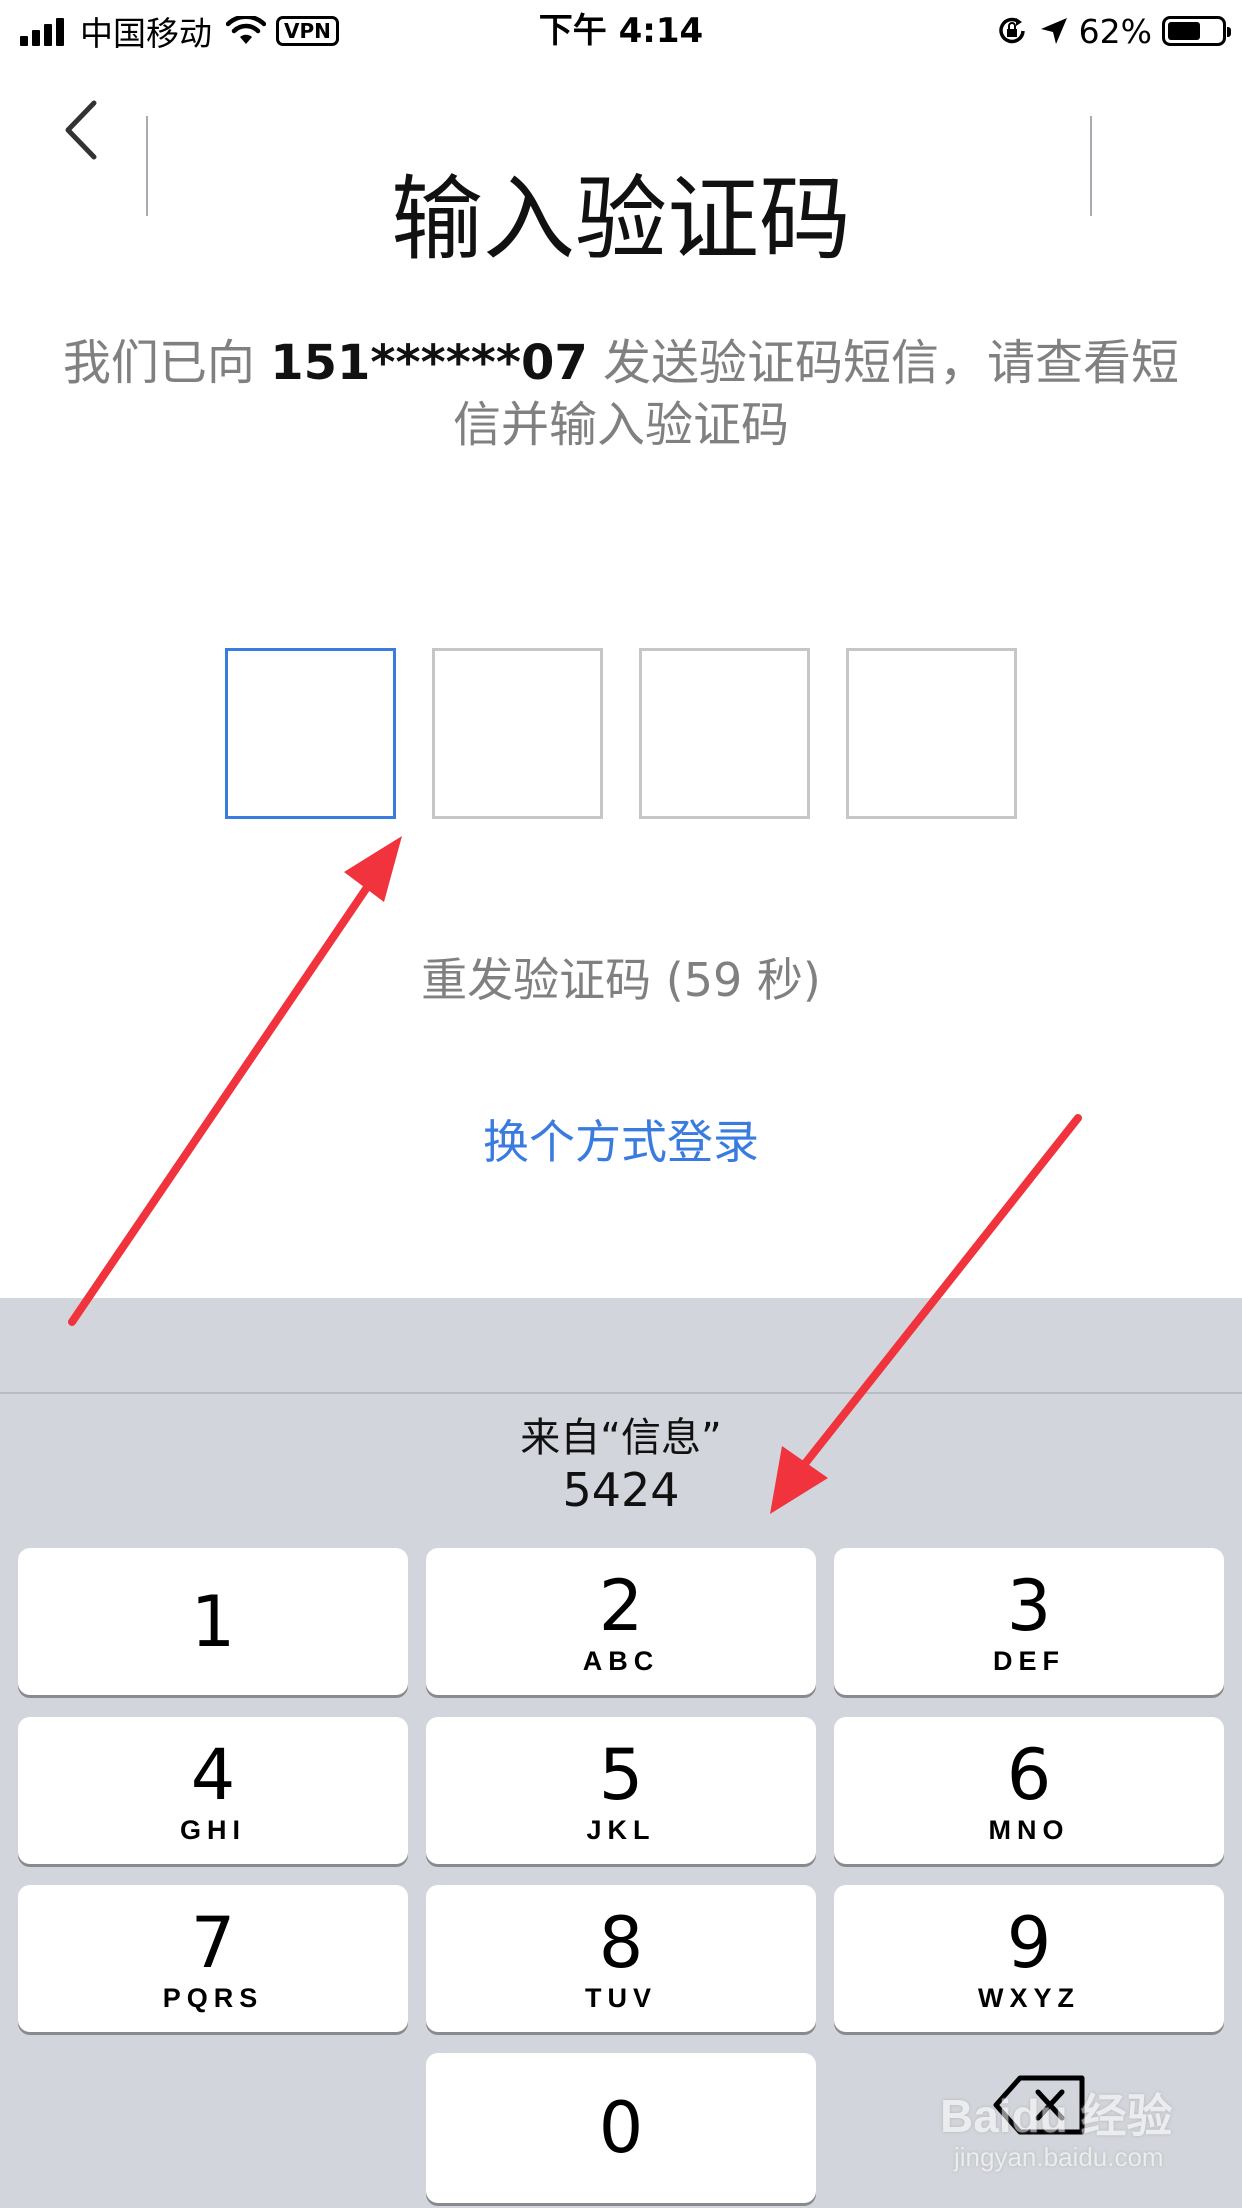  Describe the element at coordinates (213, 1774) in the screenshot. I see `key-digit: 4` at that location.